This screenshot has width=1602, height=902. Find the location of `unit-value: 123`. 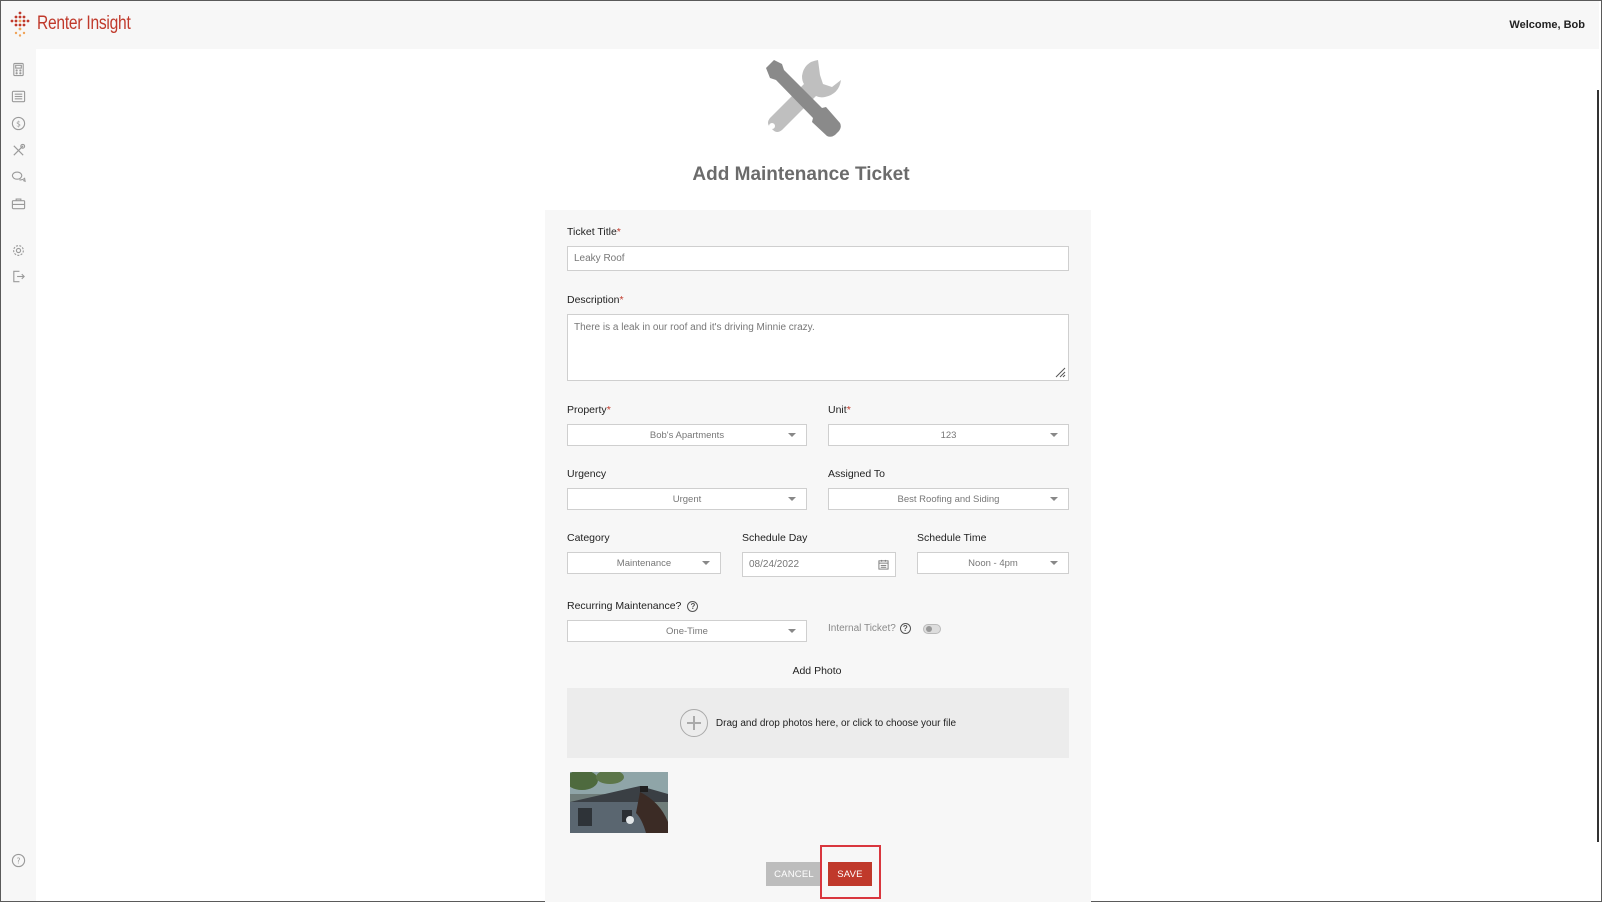

unit-value: 123 is located at coordinates (948, 435).